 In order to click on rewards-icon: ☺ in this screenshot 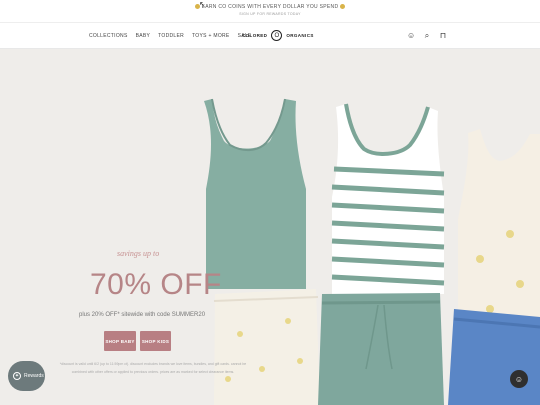, I will do `click(411, 36)`.